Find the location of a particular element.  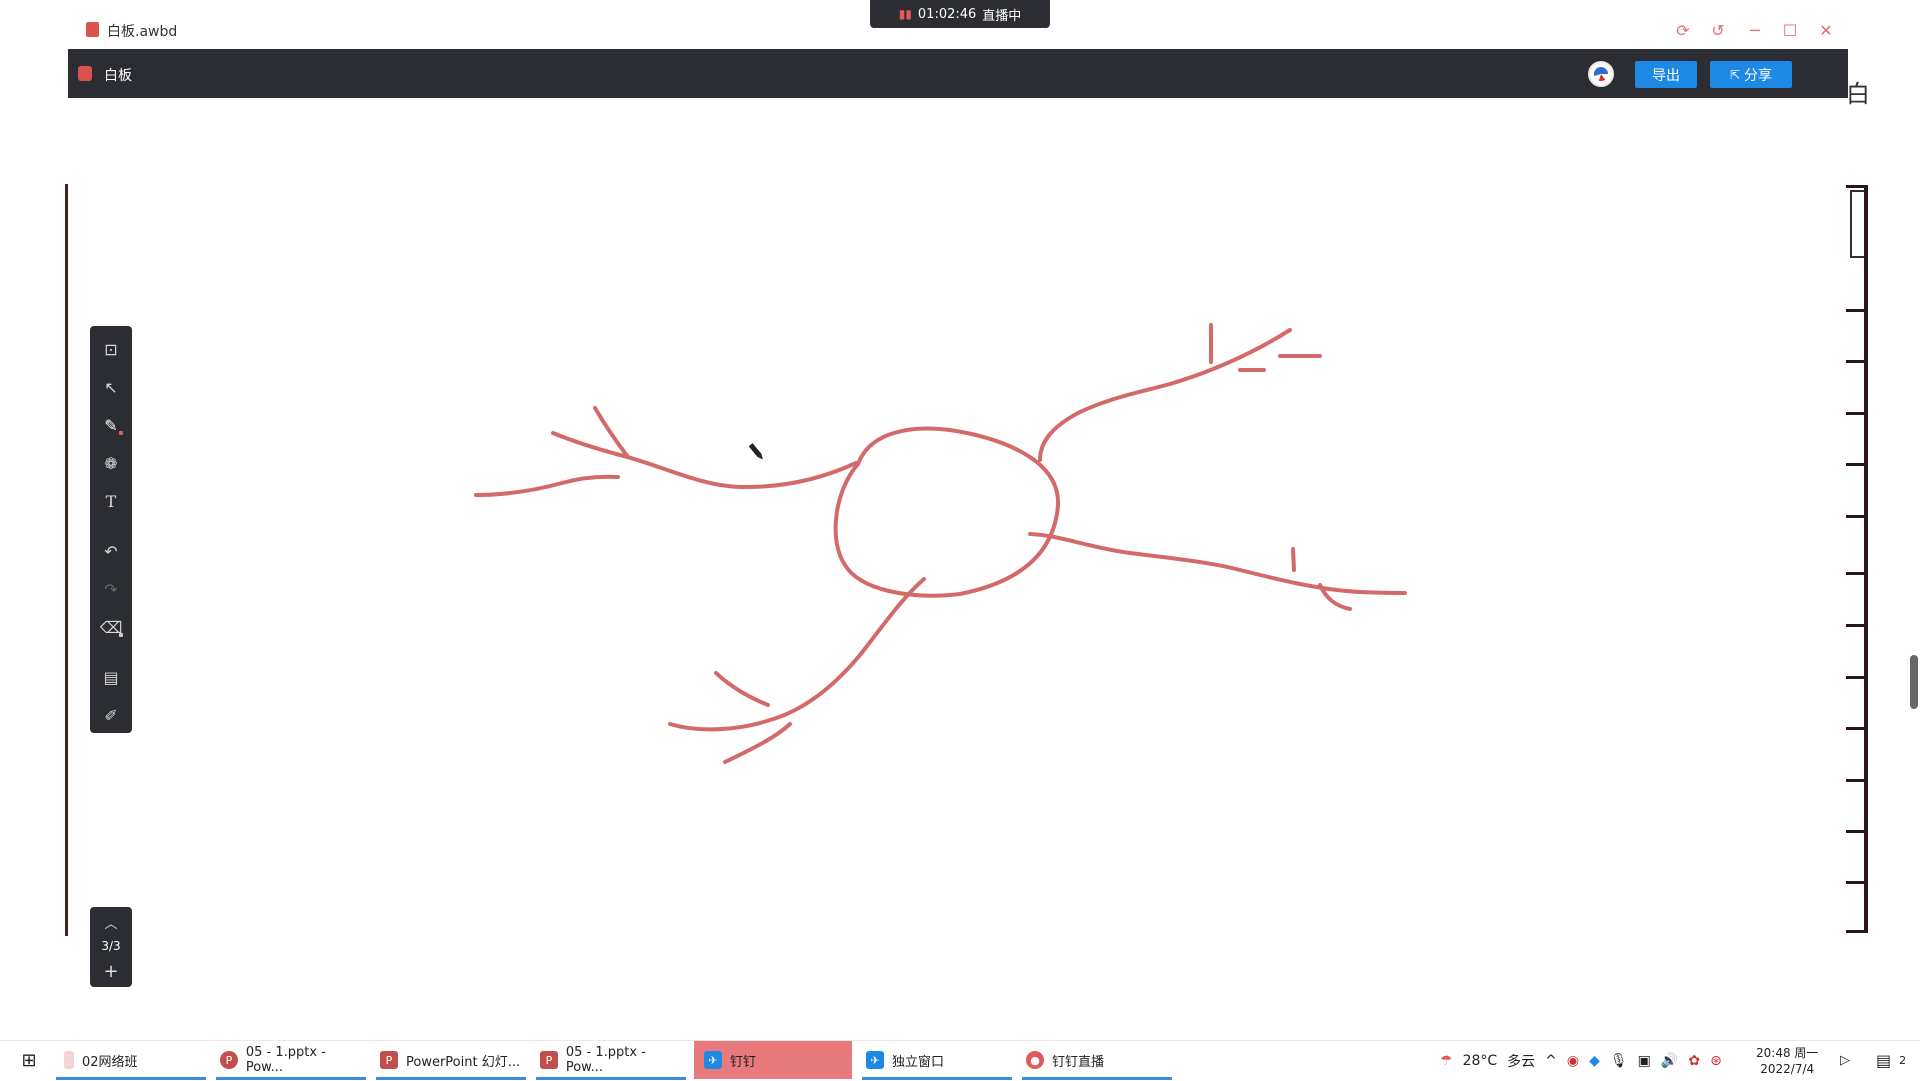

page-navigator: ︿ 3/3 + is located at coordinates (111, 947).